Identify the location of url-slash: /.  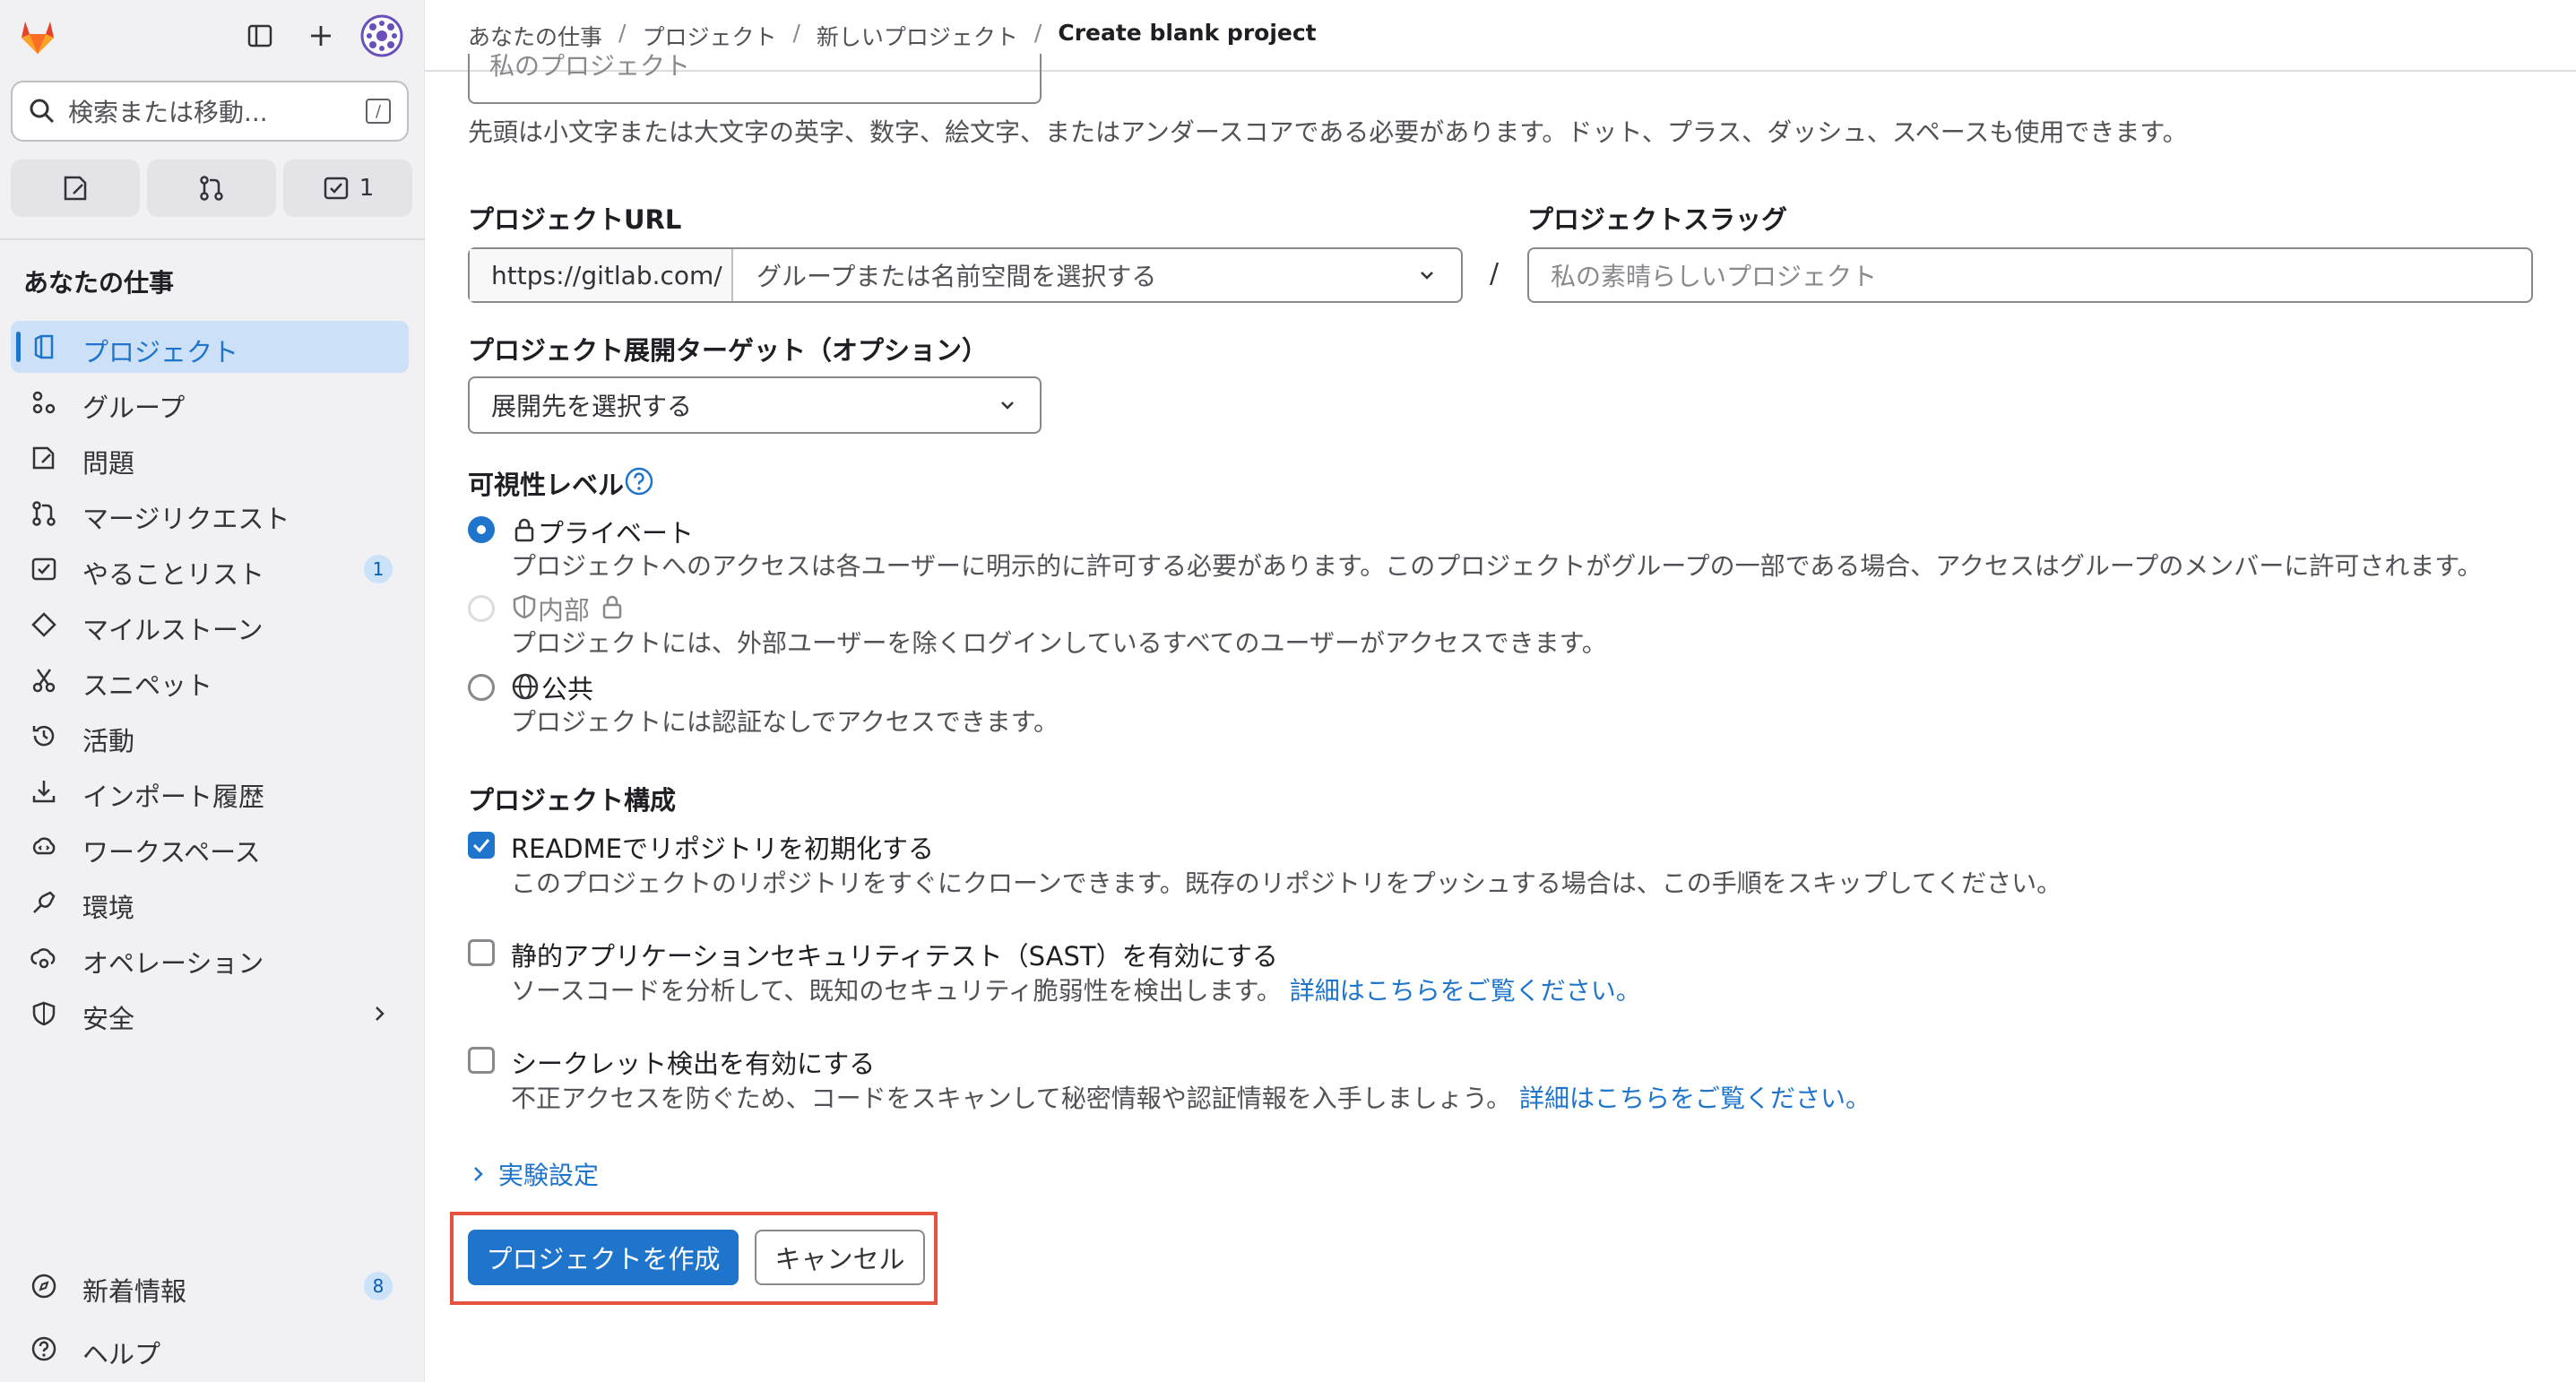
(1495, 273).